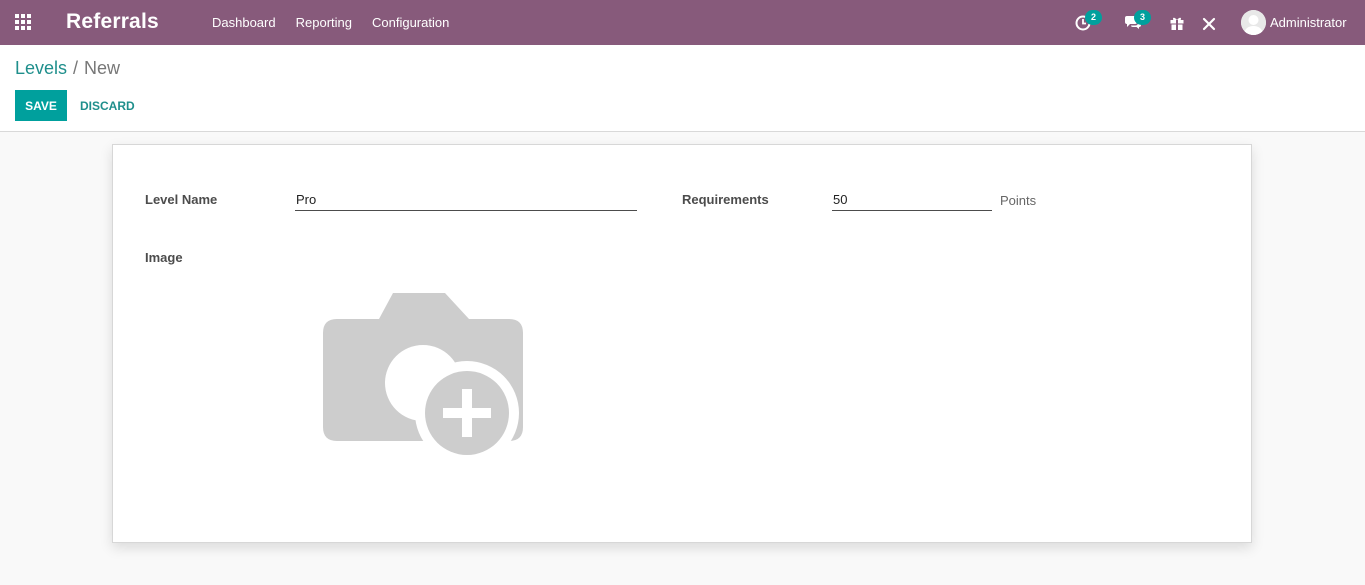 The width and height of the screenshot is (1365, 585). I want to click on camera-add-icon, so click(423, 379).